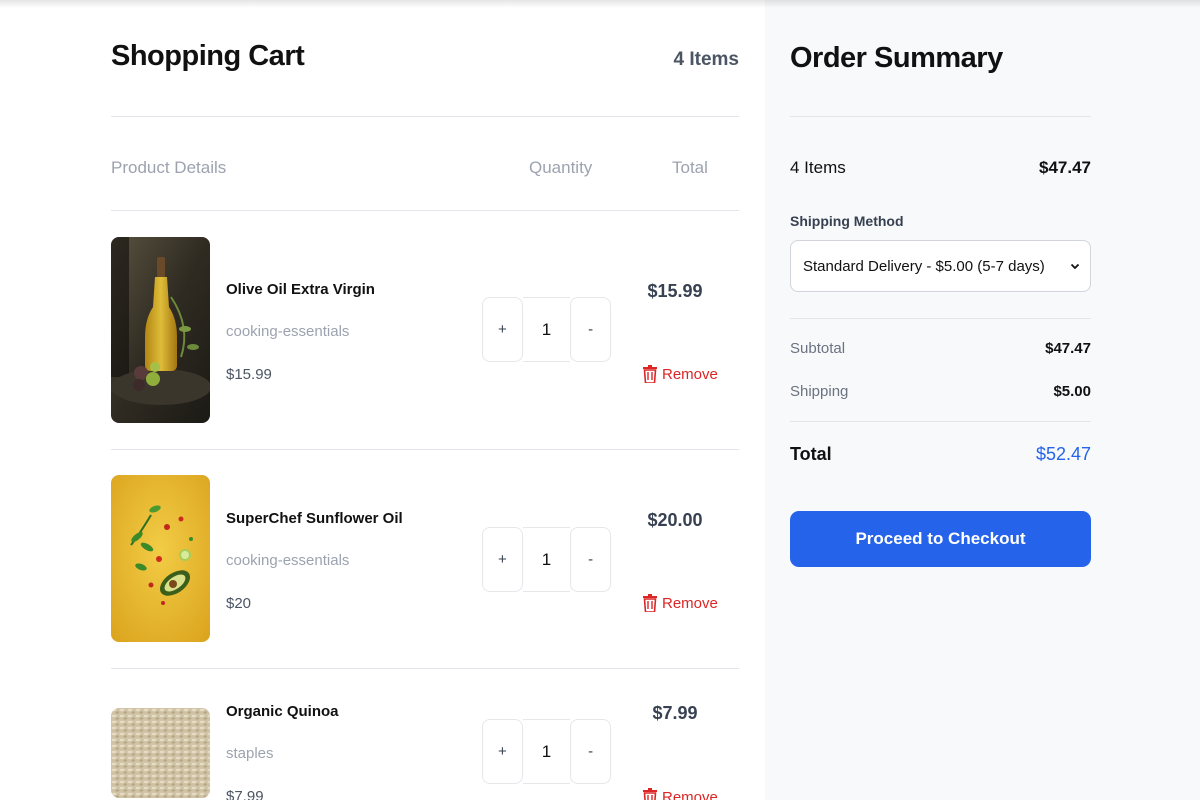 The height and width of the screenshot is (800, 1200). I want to click on product-name: SuperChef Sunflower Oil, so click(314, 518).